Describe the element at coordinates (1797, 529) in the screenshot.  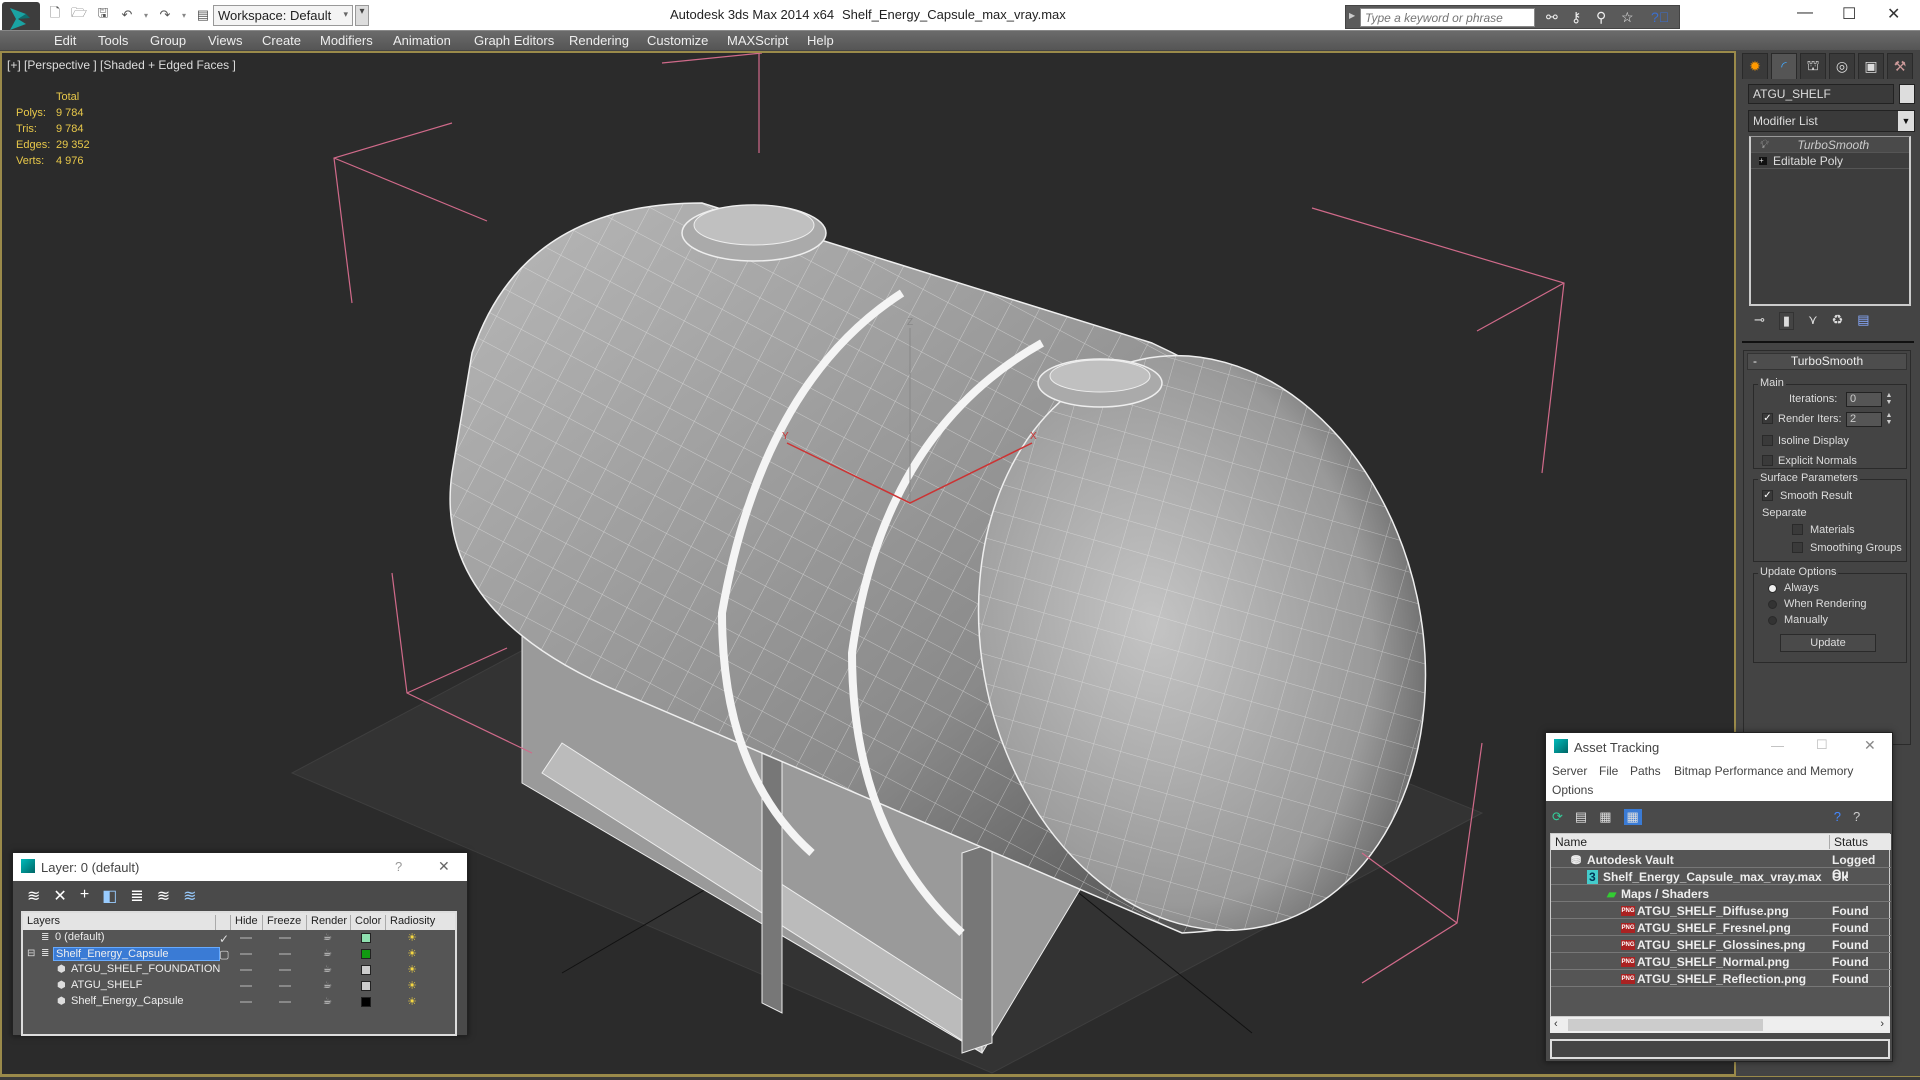
I see `materials-checkbox` at that location.